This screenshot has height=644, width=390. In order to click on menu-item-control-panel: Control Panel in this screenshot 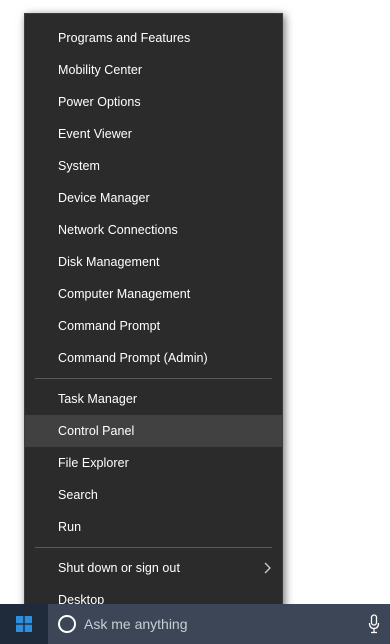, I will do `click(153, 431)`.